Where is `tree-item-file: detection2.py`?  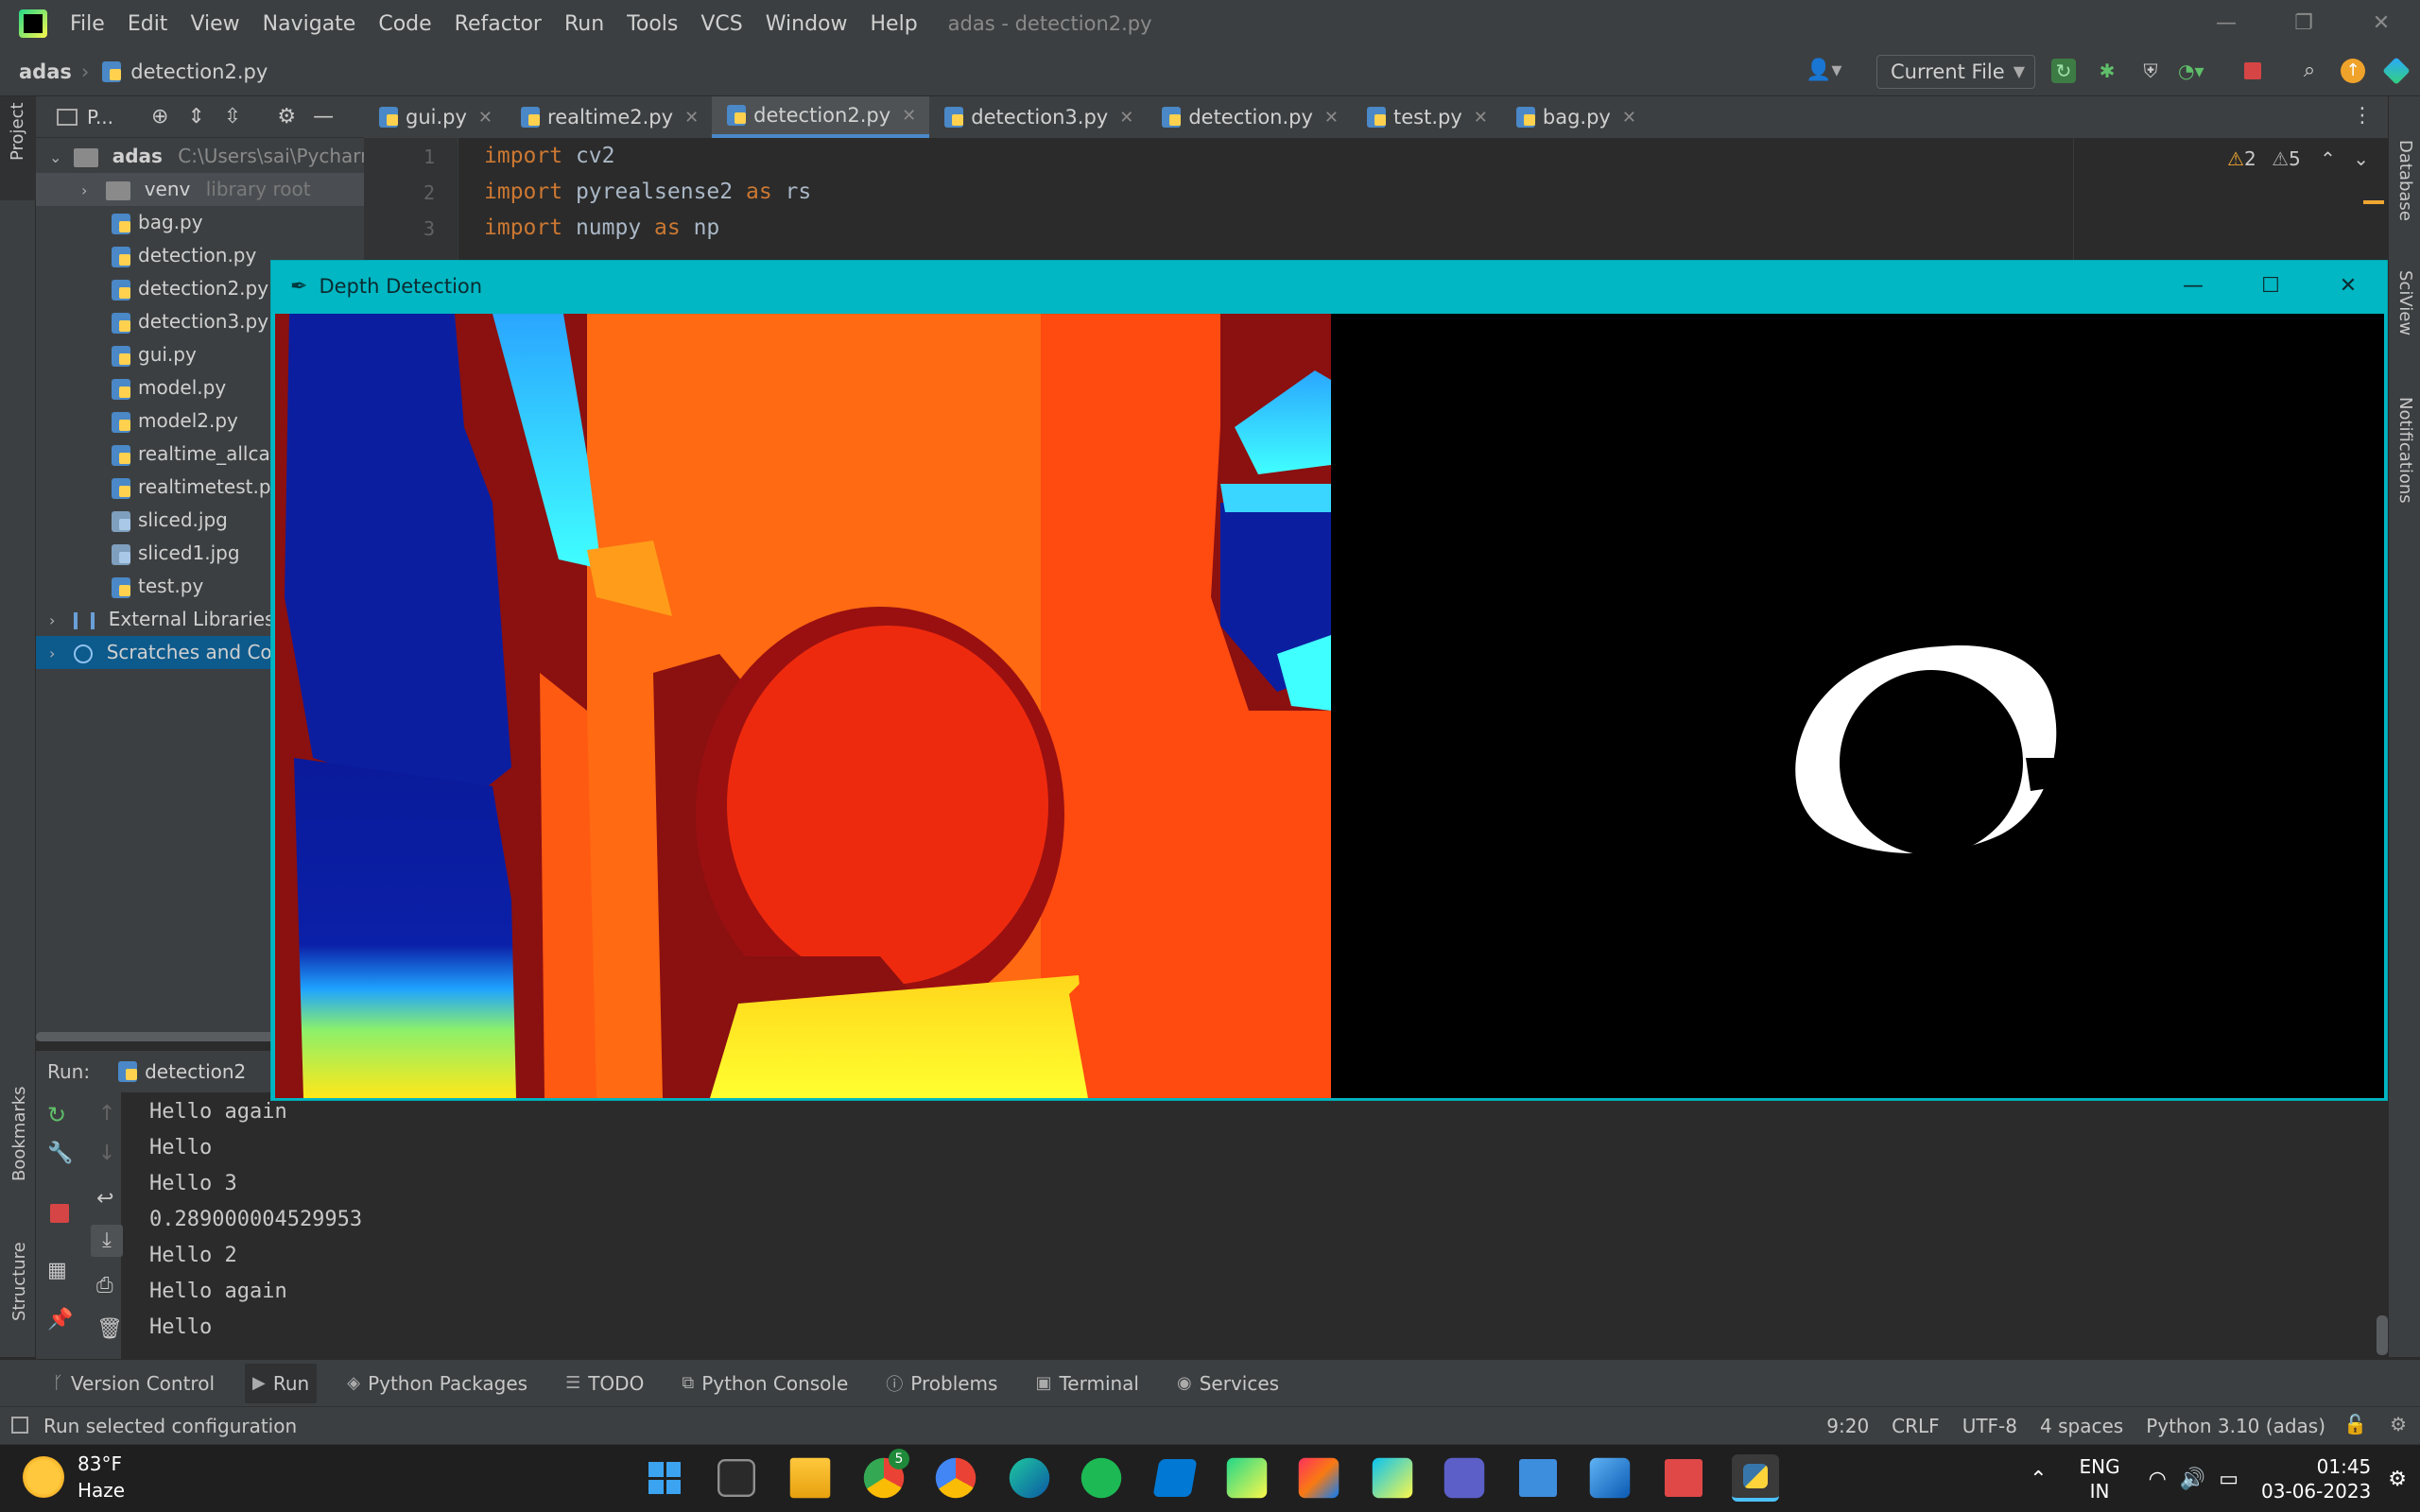 tree-item-file: detection2.py is located at coordinates (190, 288).